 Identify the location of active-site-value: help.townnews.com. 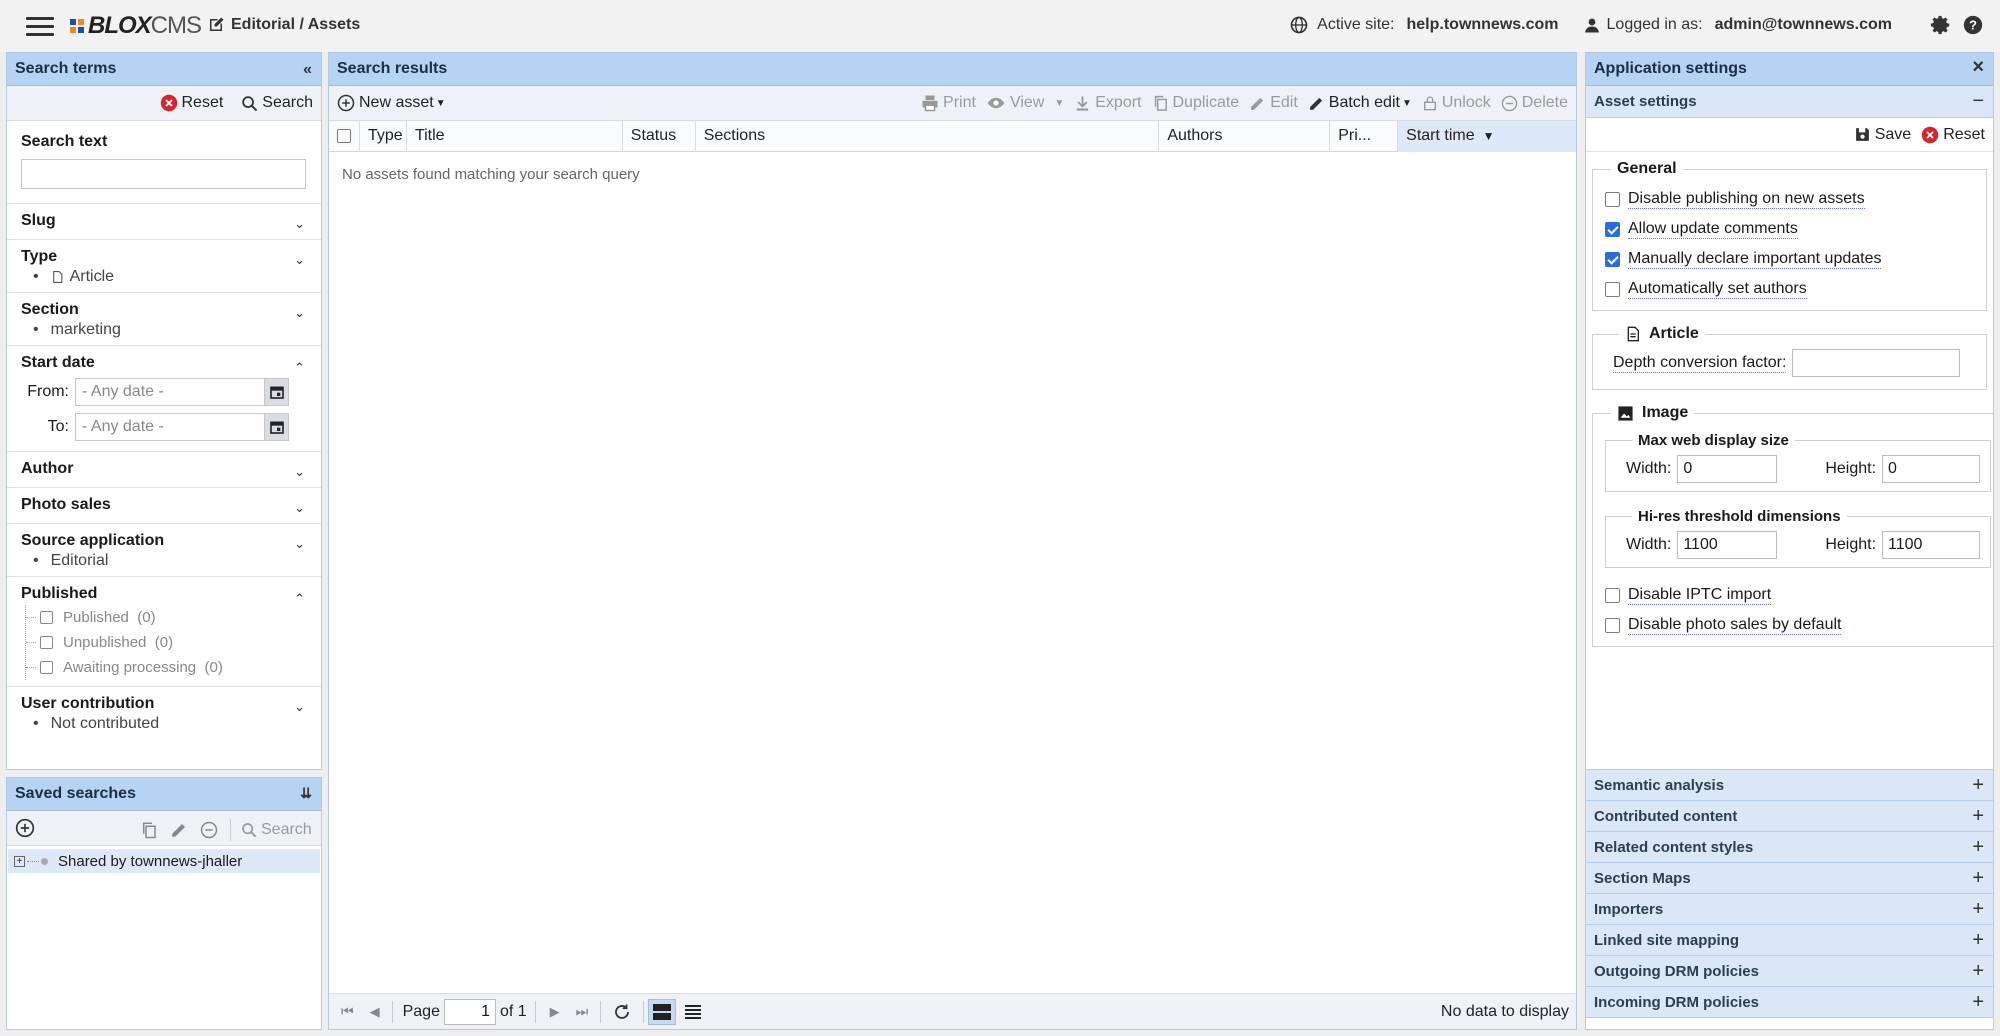
(1483, 25).